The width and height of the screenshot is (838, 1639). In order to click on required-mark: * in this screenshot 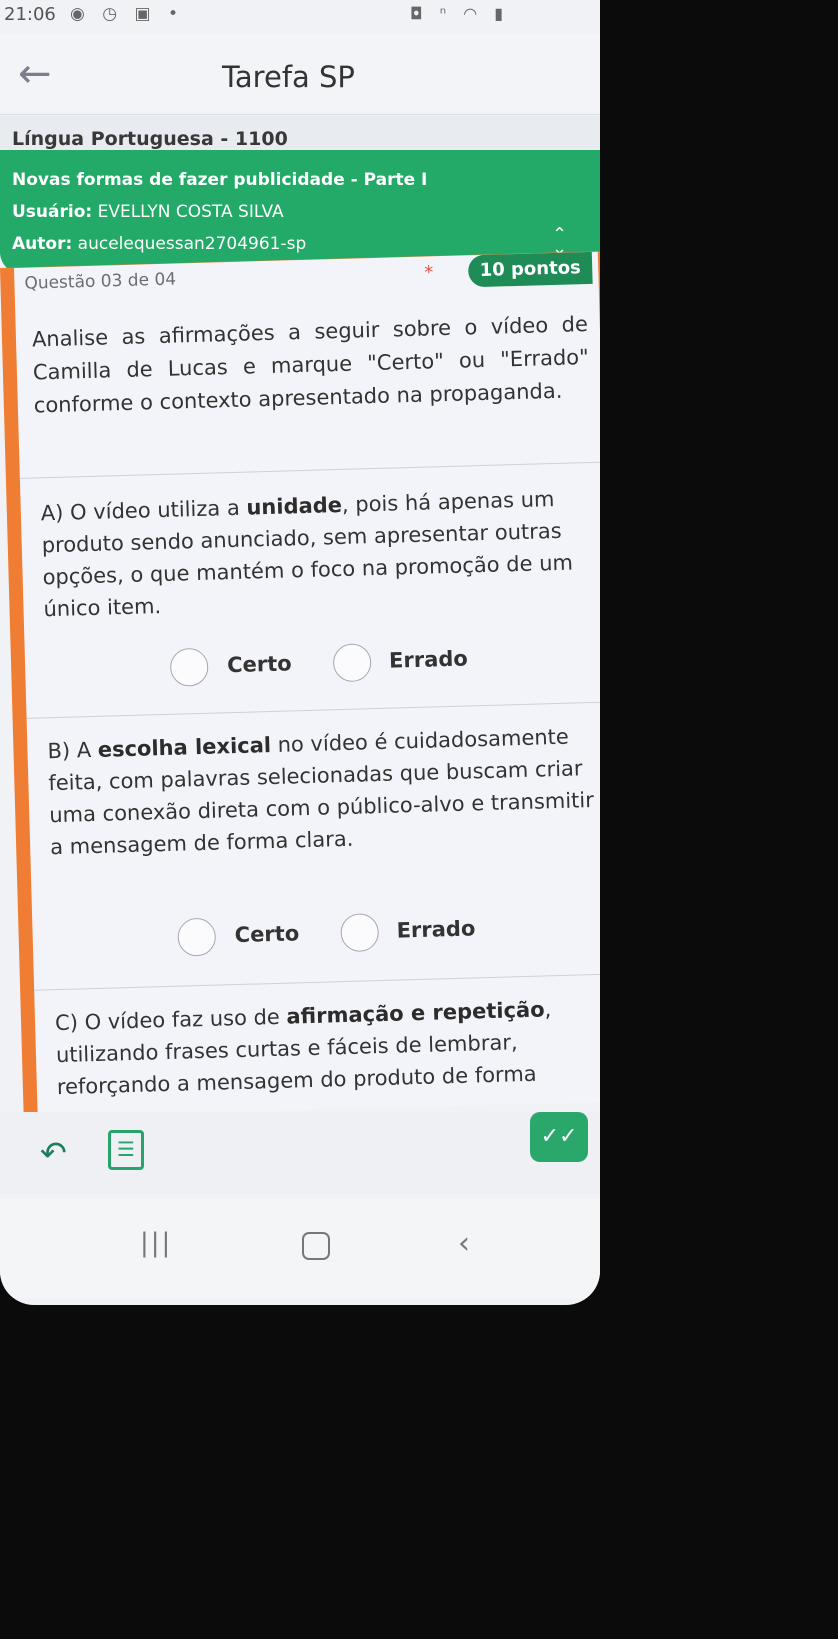, I will do `click(429, 273)`.